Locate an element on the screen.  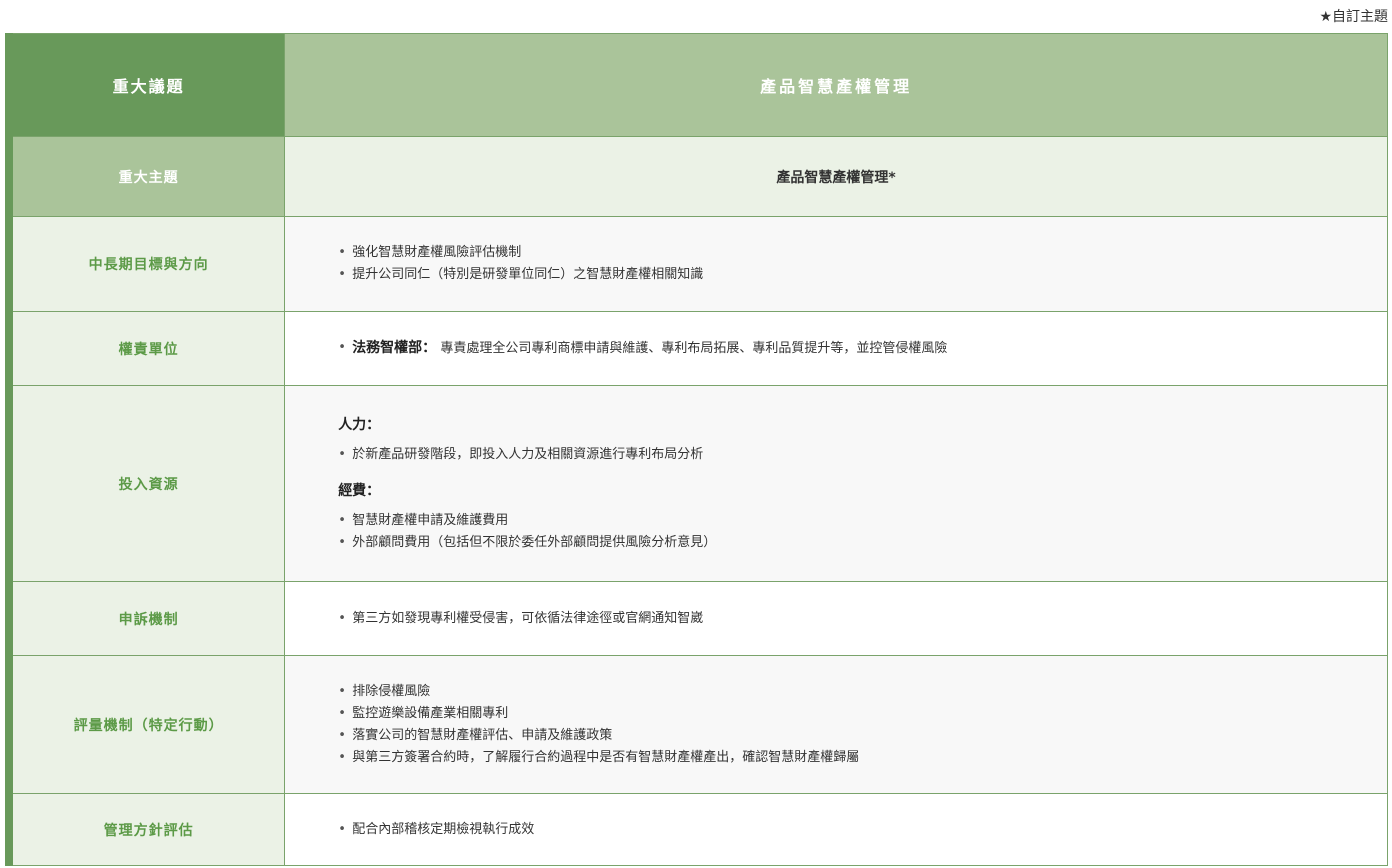
row-label-resources: 投入資源 is located at coordinates (147, 483).